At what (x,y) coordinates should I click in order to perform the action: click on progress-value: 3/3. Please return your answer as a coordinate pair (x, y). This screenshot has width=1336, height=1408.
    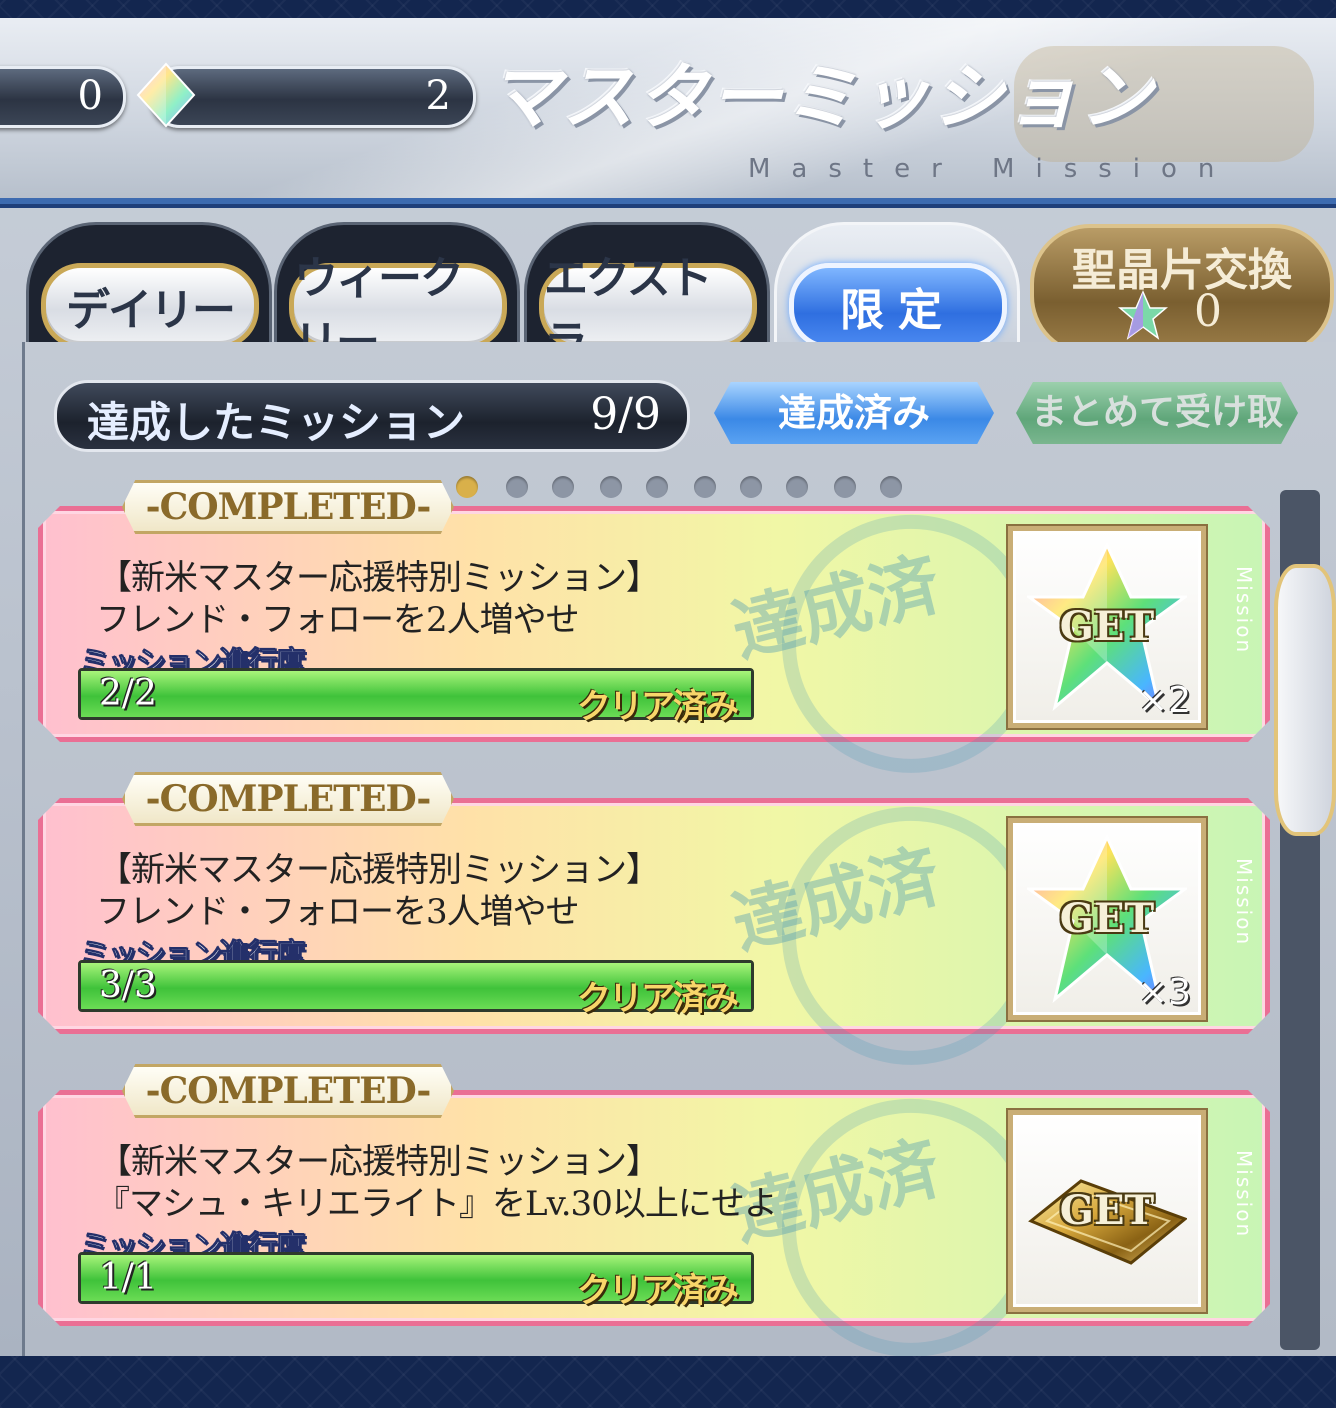
    Looking at the image, I should click on (128, 985).